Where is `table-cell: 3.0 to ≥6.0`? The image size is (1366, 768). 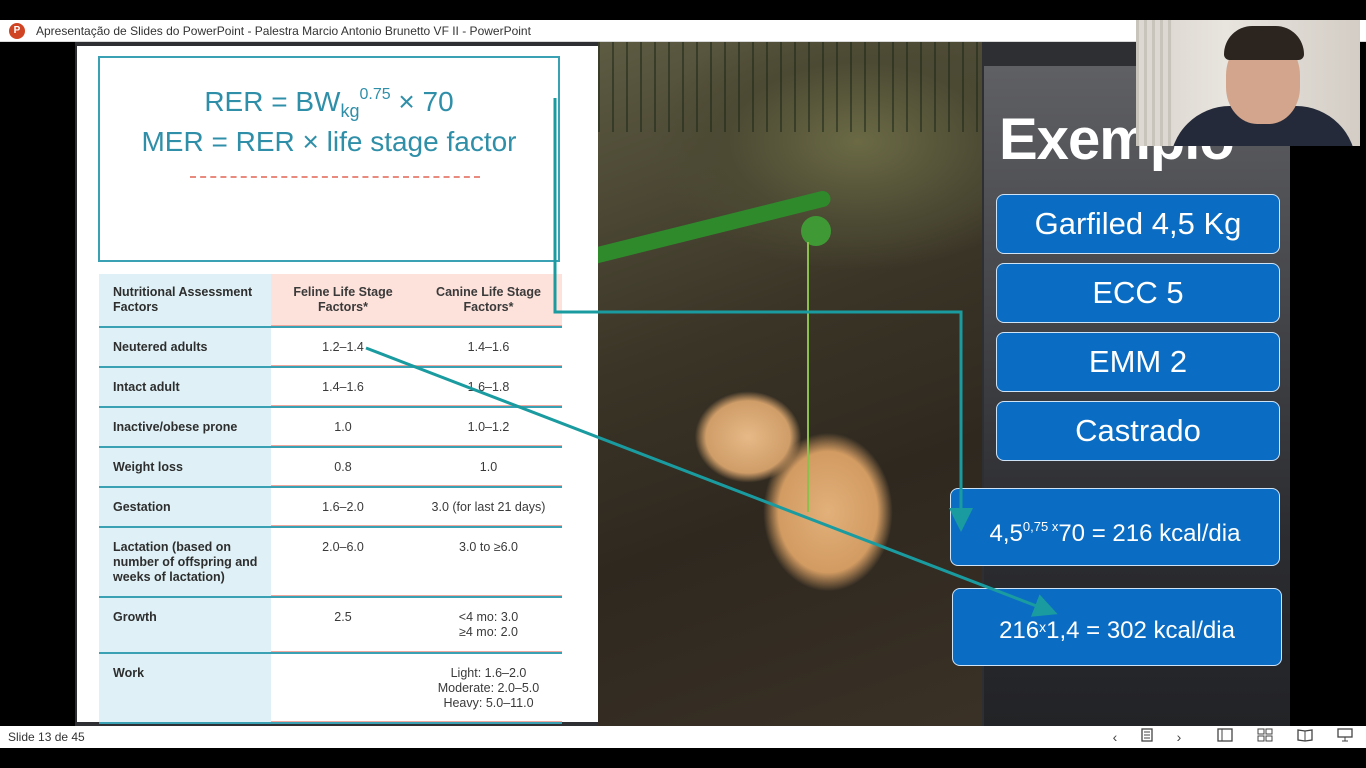 table-cell: 3.0 to ≥6.0 is located at coordinates (488, 562).